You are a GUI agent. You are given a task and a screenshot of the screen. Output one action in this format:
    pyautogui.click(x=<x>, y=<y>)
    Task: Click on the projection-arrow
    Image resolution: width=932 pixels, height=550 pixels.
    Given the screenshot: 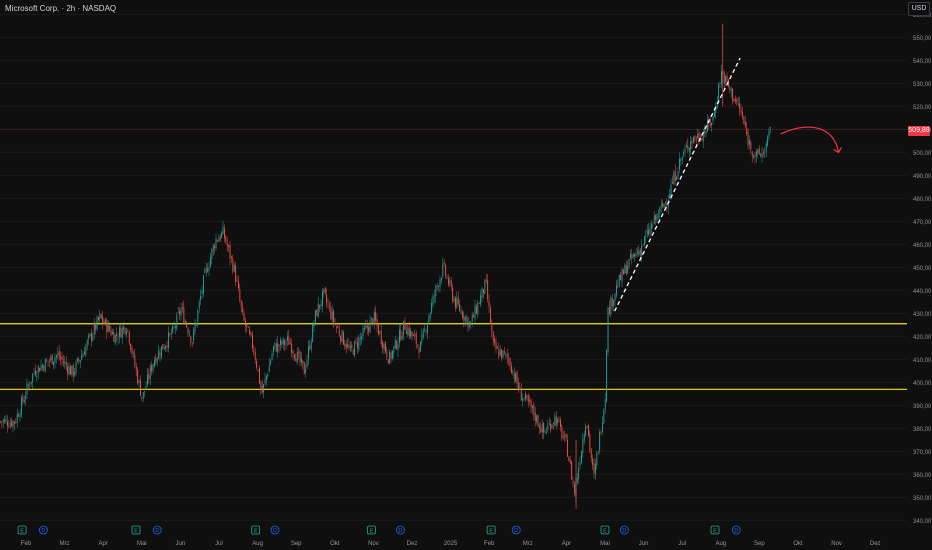 What is the action you would take?
    pyautogui.click(x=810, y=139)
    